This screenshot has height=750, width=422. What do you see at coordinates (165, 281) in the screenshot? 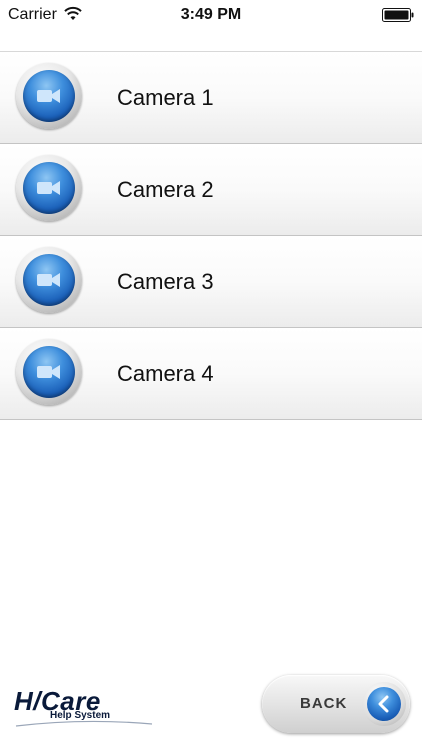
I see `camera-label: Camera 3` at bounding box center [165, 281].